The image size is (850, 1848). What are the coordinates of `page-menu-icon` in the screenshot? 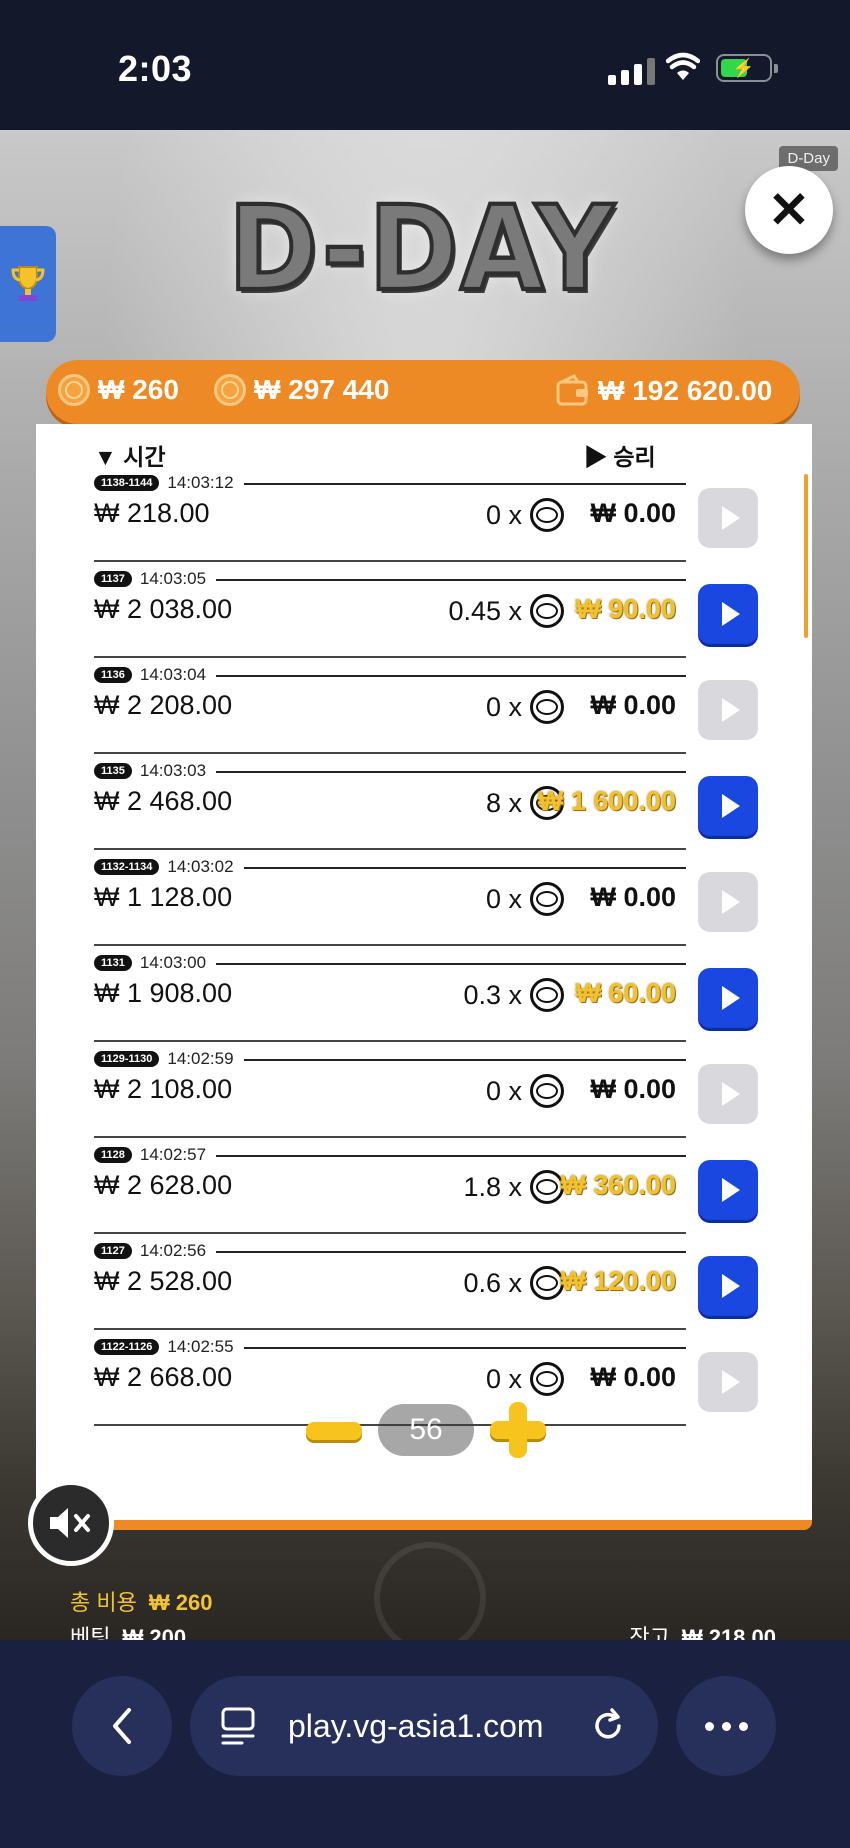 It's located at (238, 1726).